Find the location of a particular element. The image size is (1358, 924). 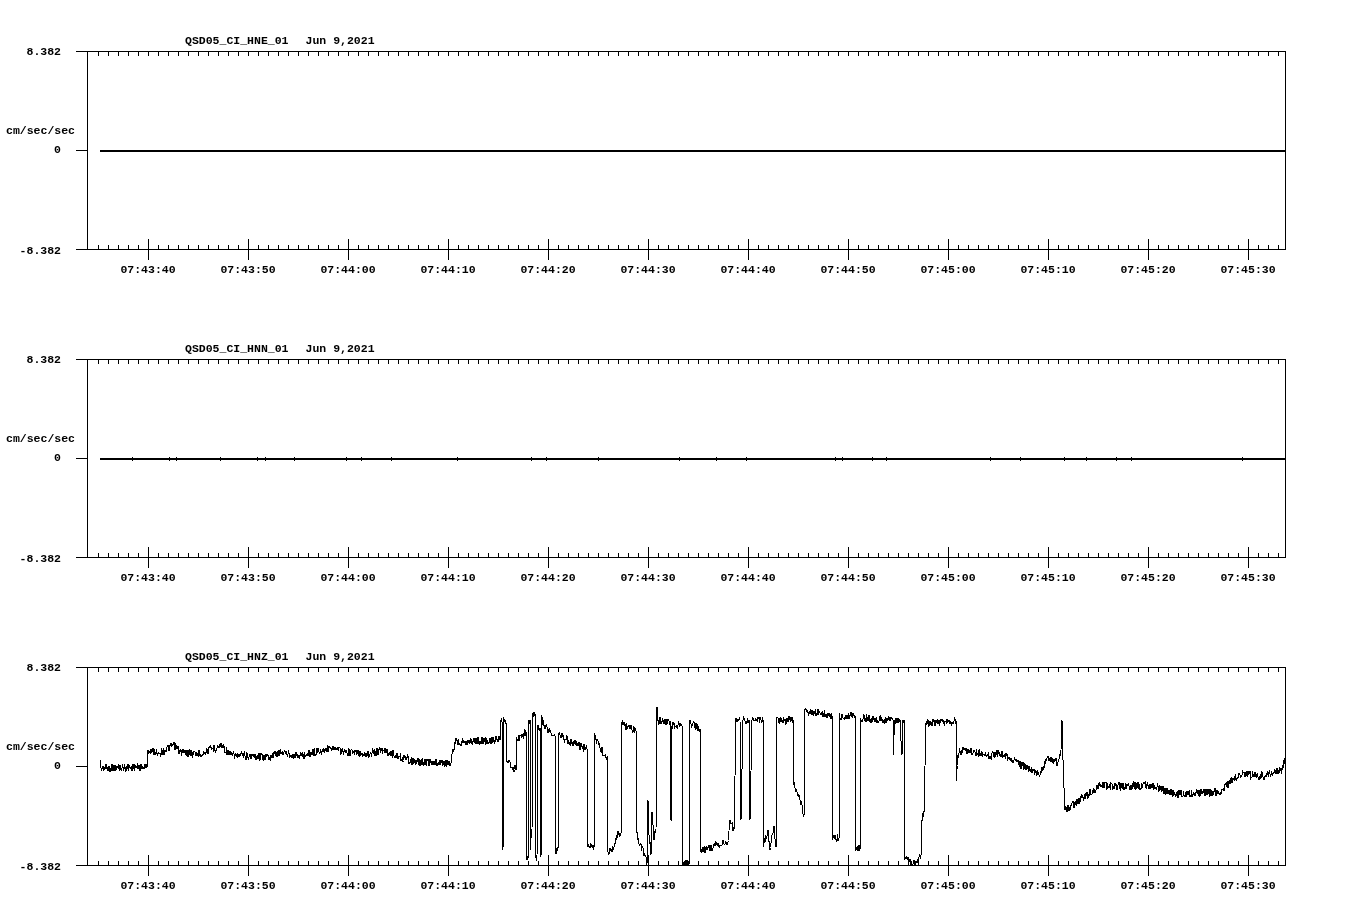

channel-title: QSD05_CI_HNN_01 is located at coordinates (237, 349).